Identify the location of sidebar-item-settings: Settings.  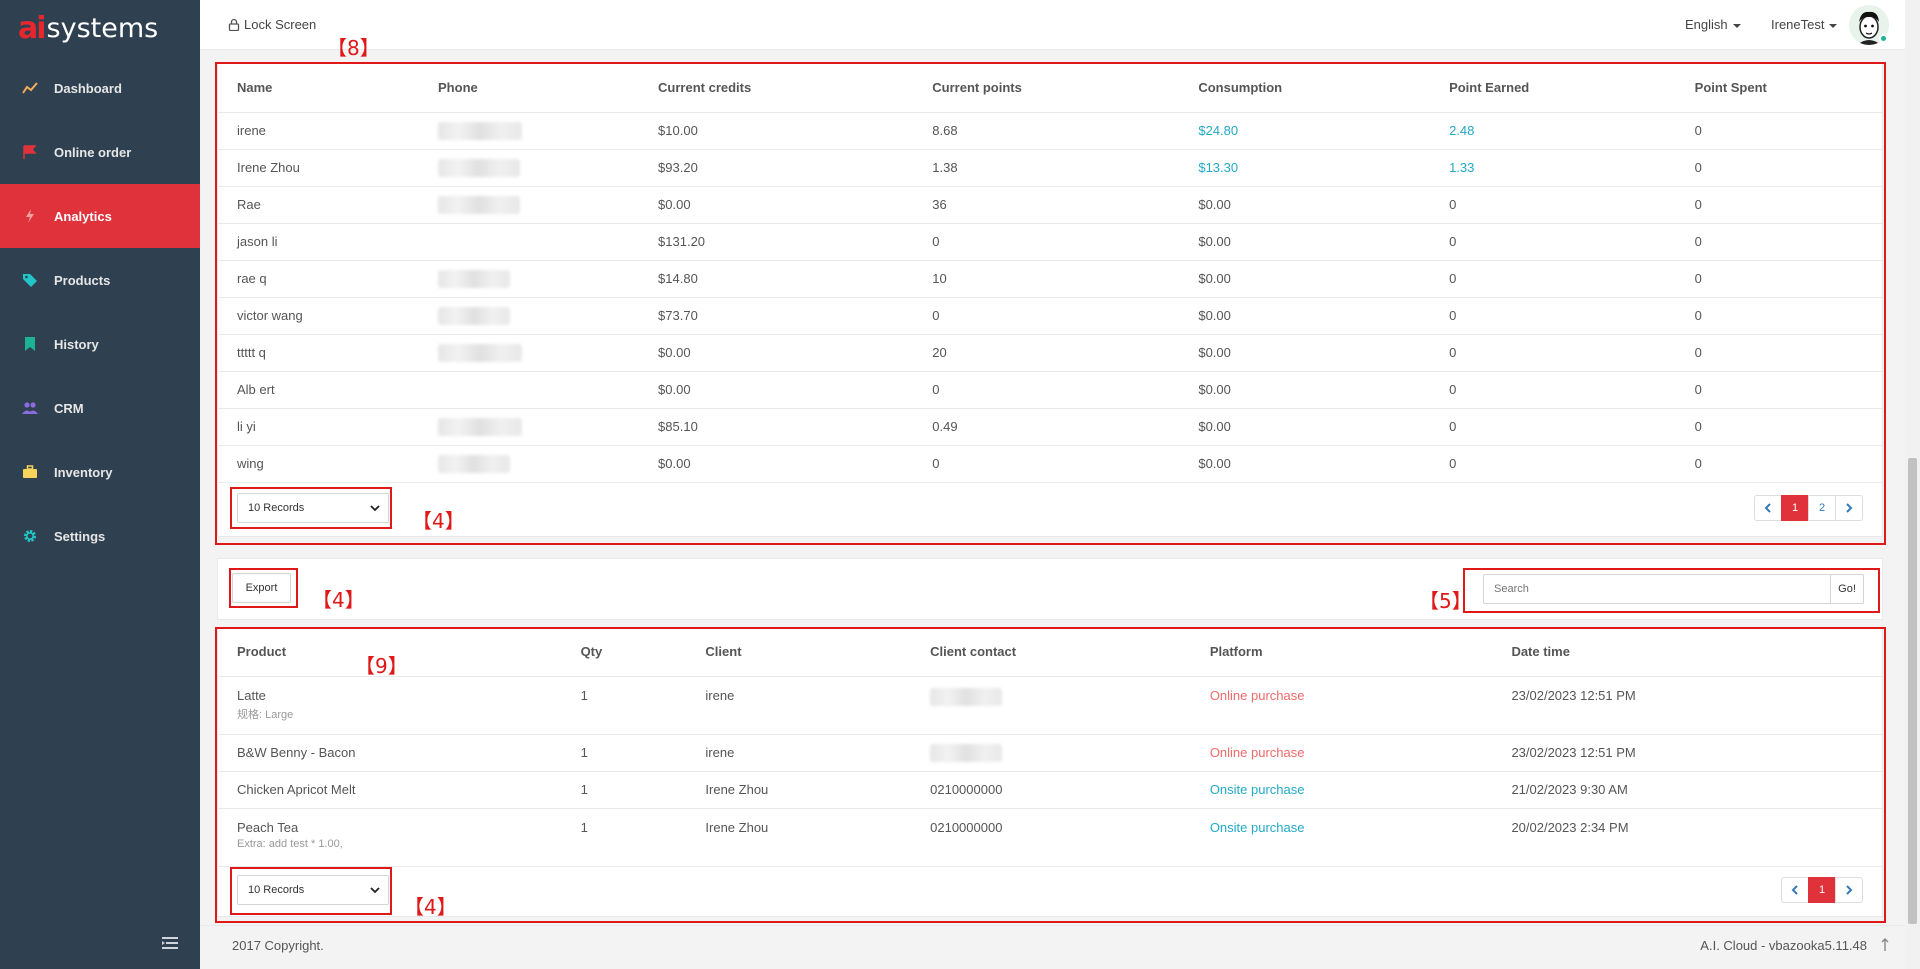
(100, 536).